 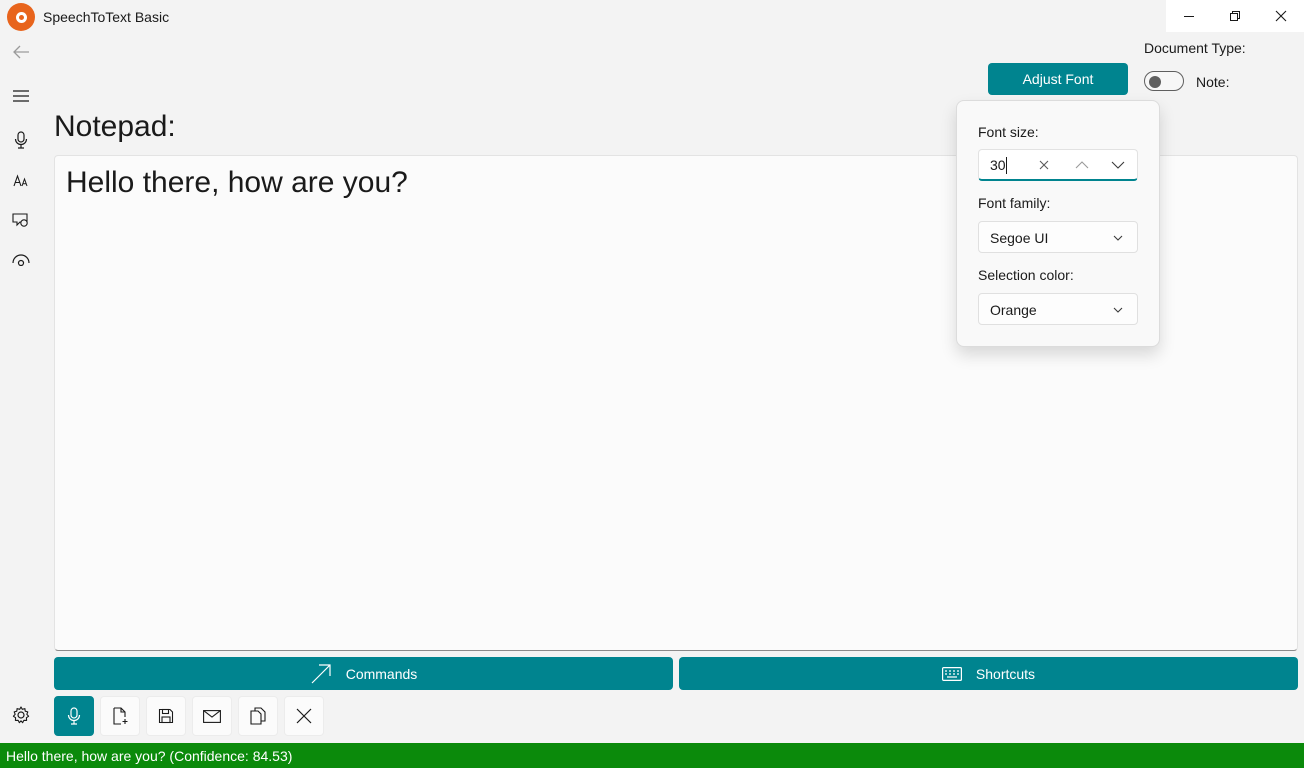 I want to click on keyboard-icon, so click(x=951, y=673).